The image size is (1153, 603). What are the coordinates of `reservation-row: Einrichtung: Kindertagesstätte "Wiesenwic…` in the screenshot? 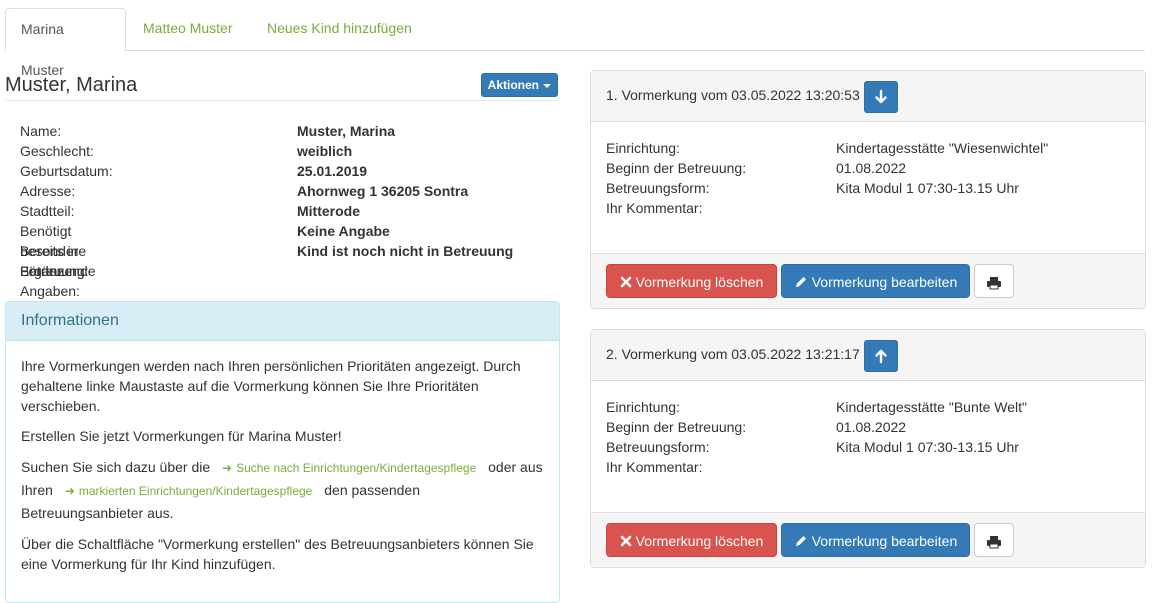 It's located at (866, 148).